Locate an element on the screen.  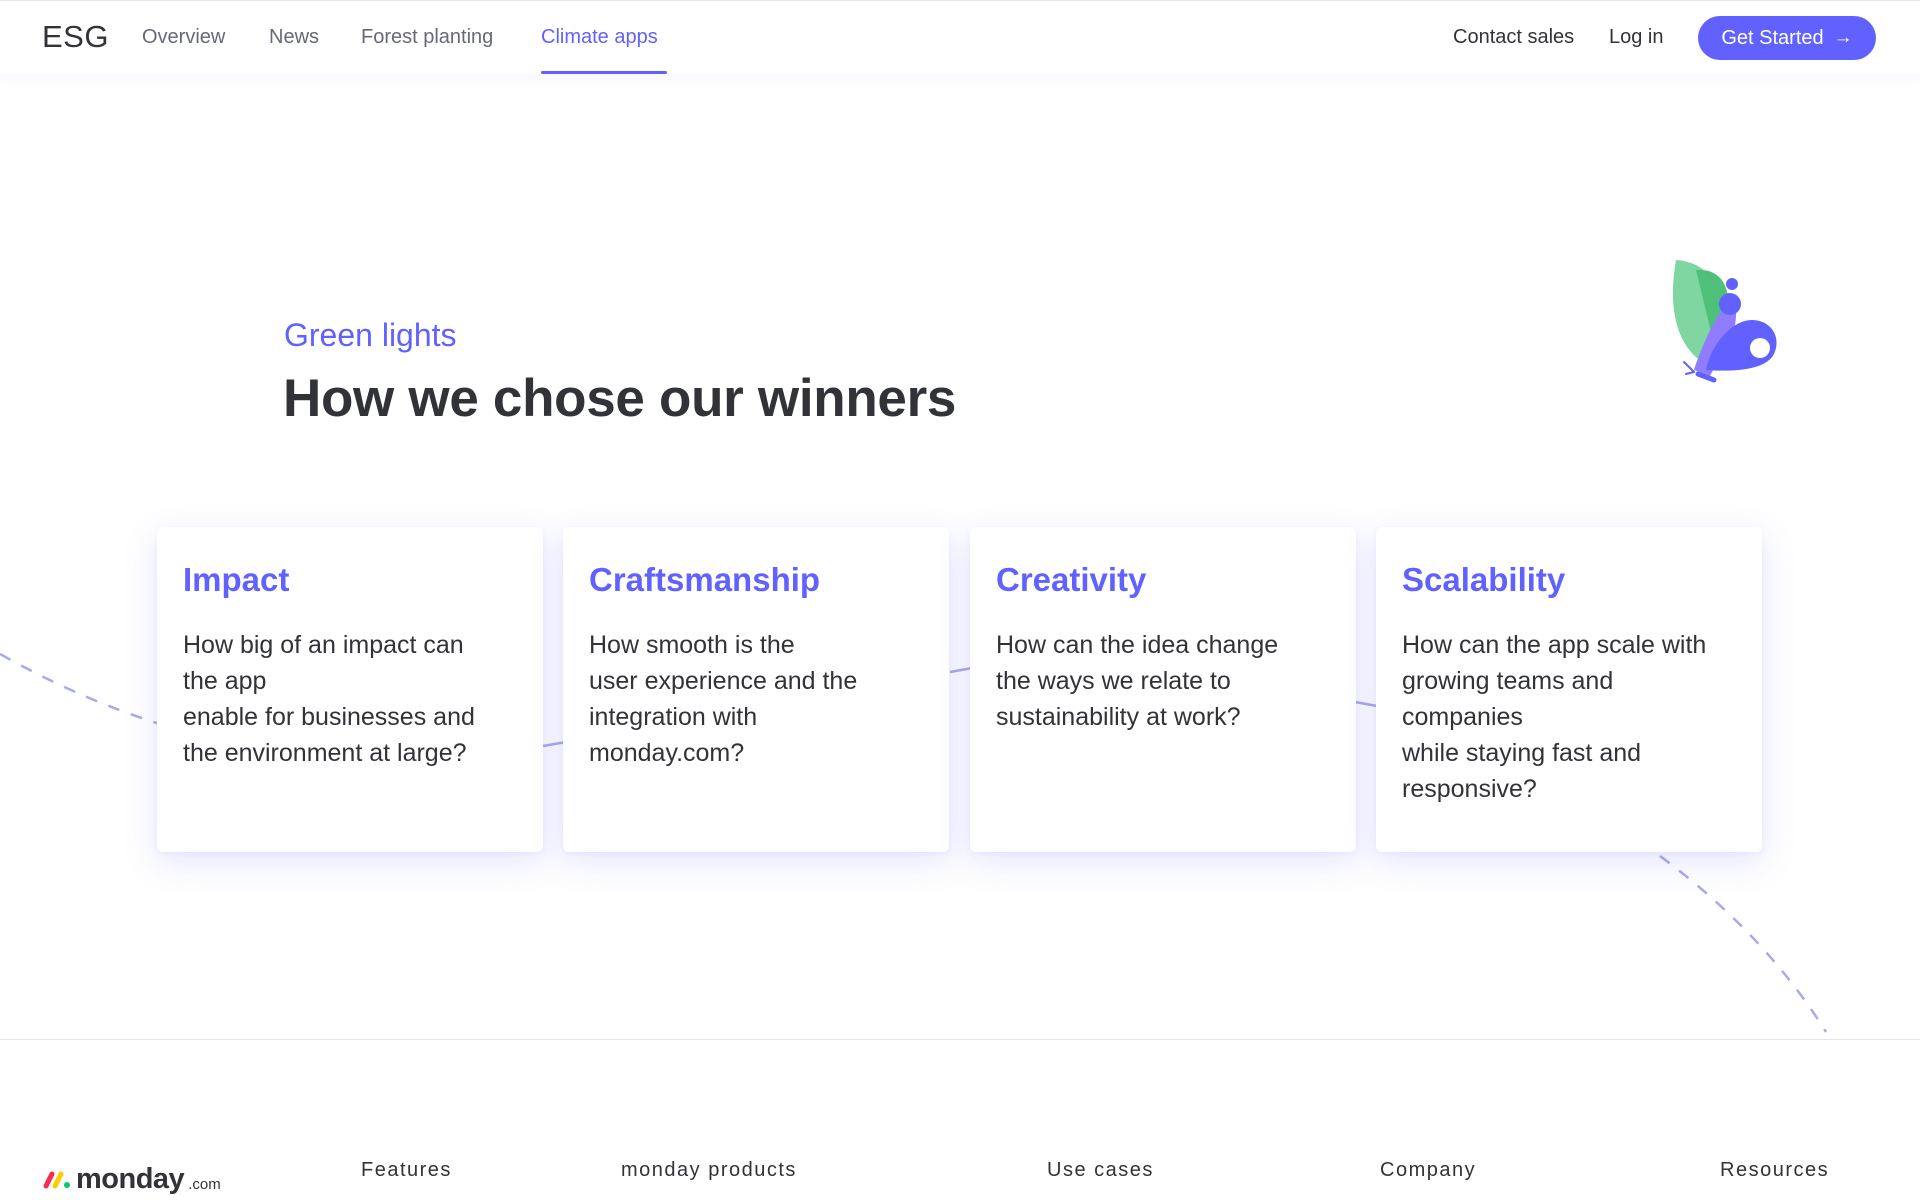
brand-logo-esg: ESG is located at coordinates (75, 37).